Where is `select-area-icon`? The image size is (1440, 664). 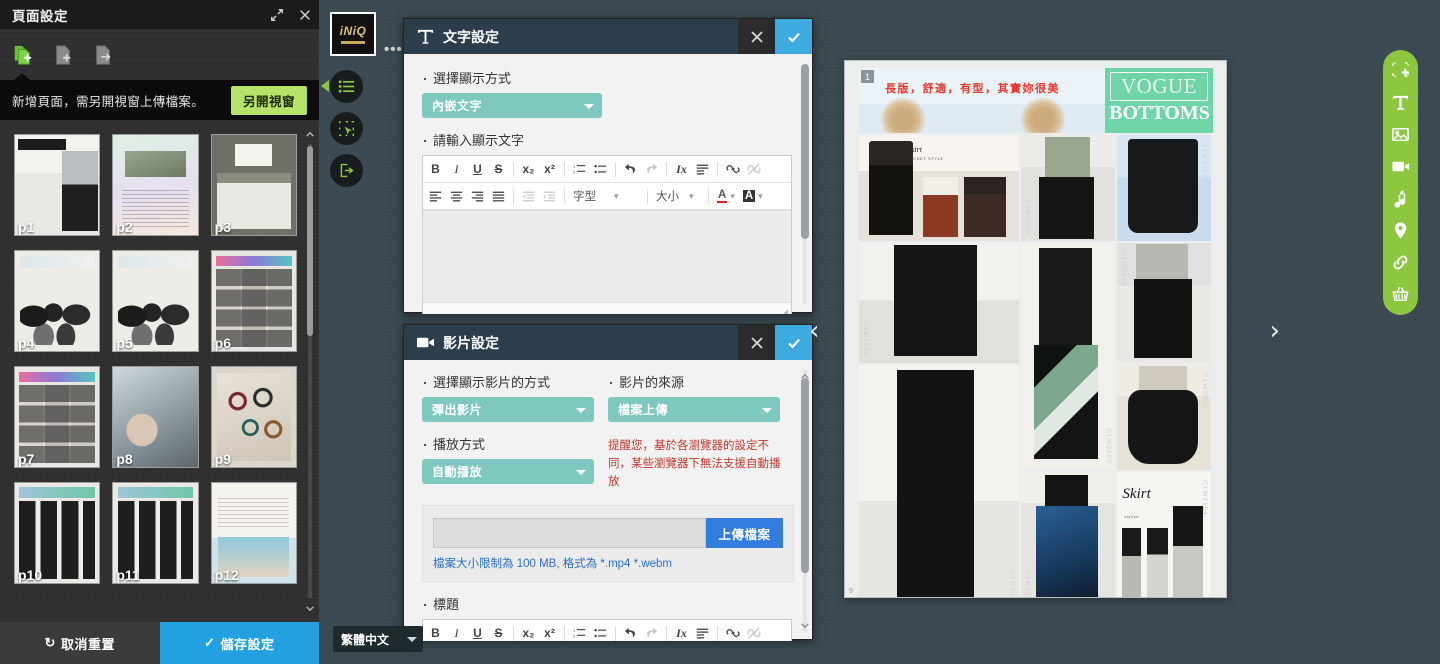
select-area-icon is located at coordinates (346, 128).